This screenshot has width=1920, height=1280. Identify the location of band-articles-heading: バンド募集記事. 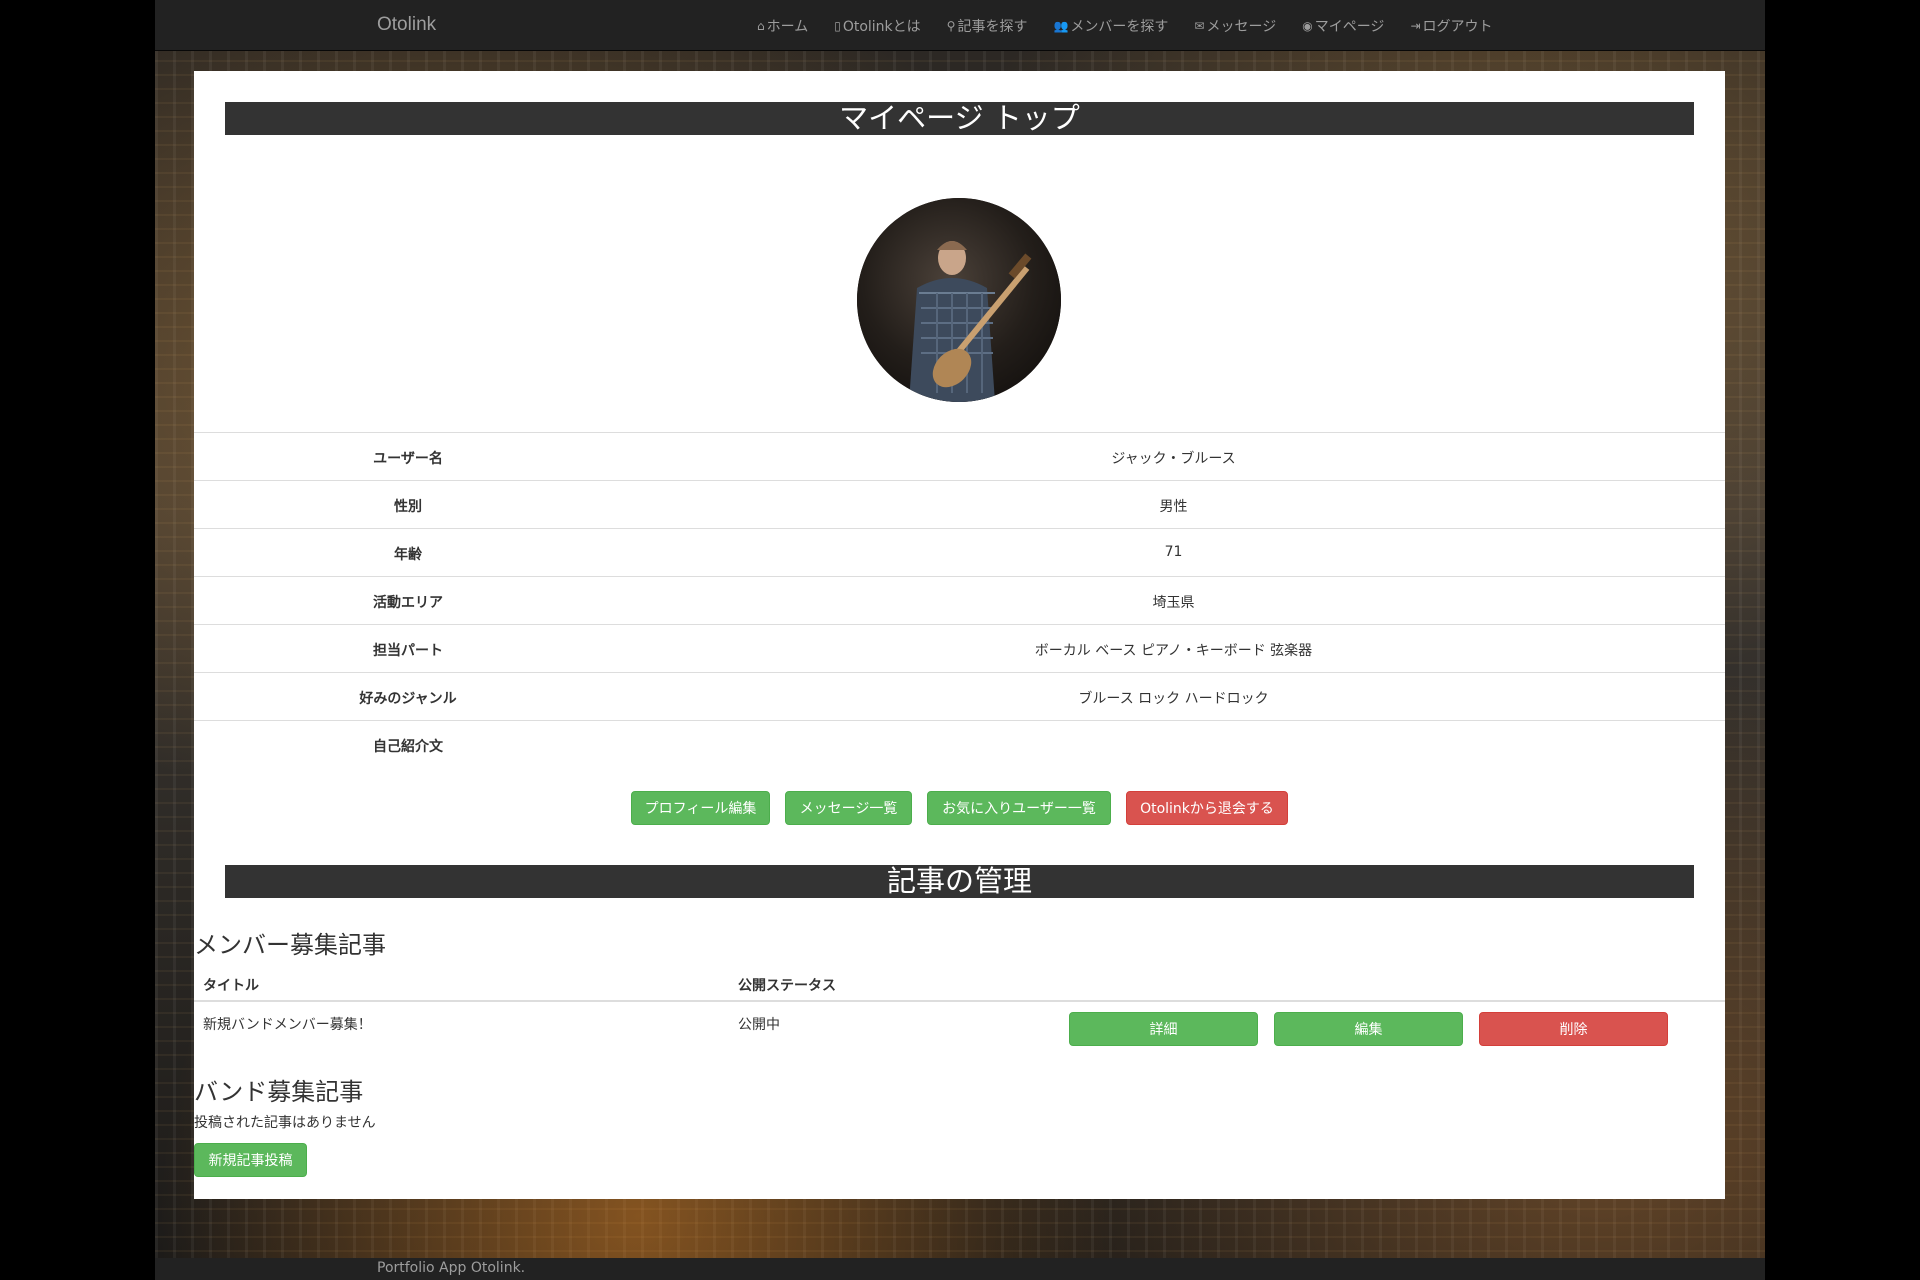
(279, 1092).